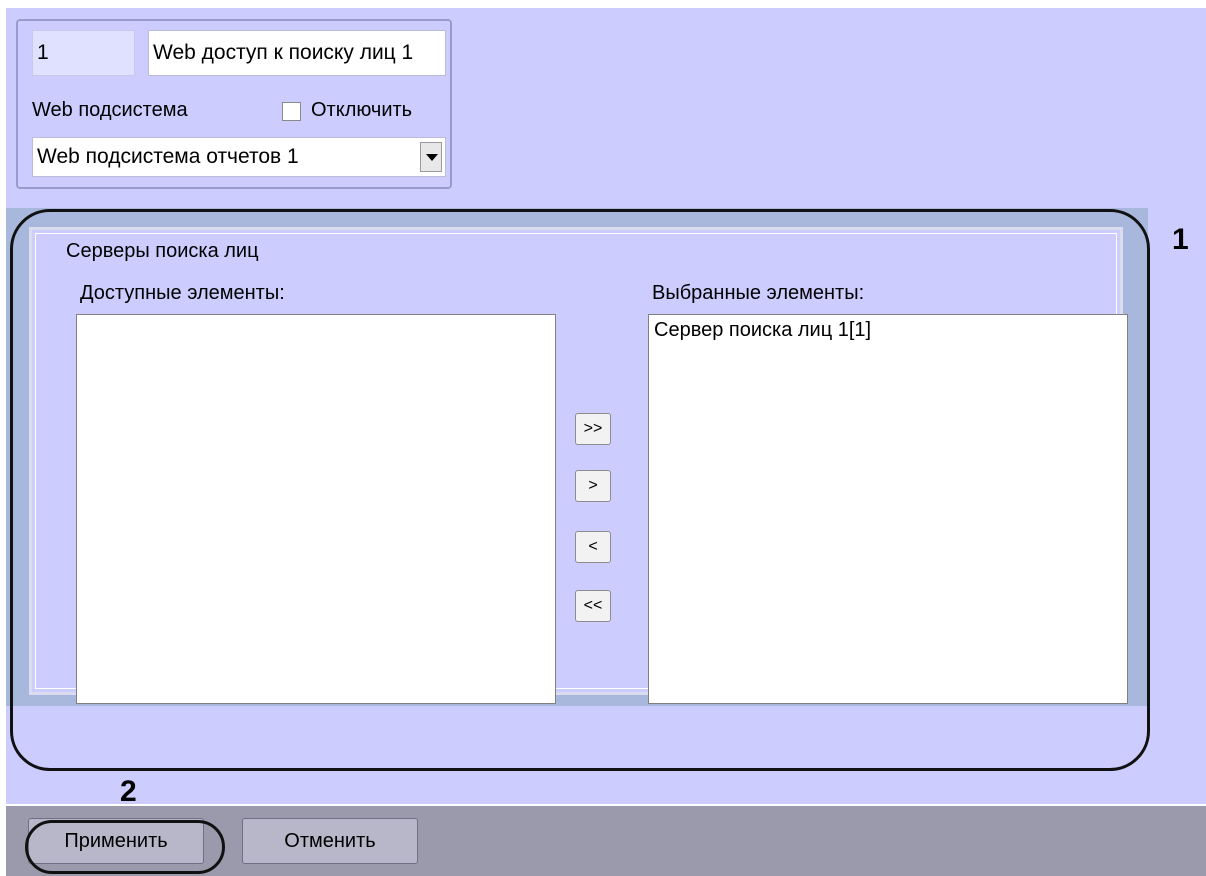  I want to click on disable-label: Отключить, so click(361, 110).